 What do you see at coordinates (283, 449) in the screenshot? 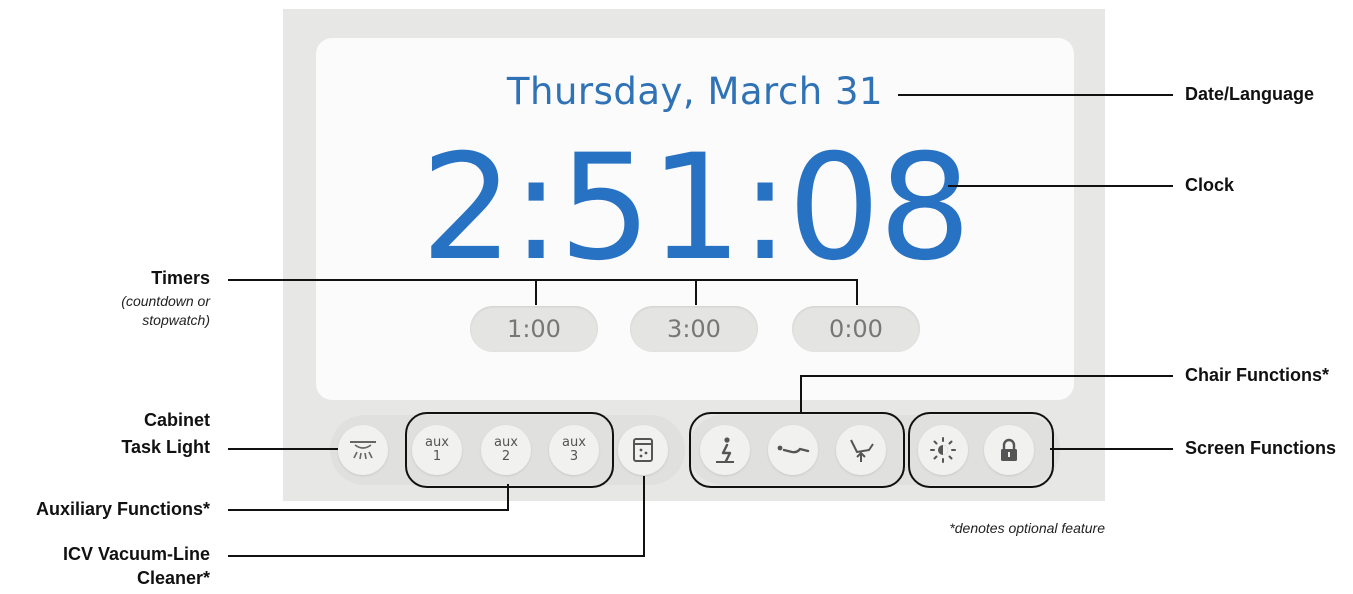
I see `task-light-callout-line` at bounding box center [283, 449].